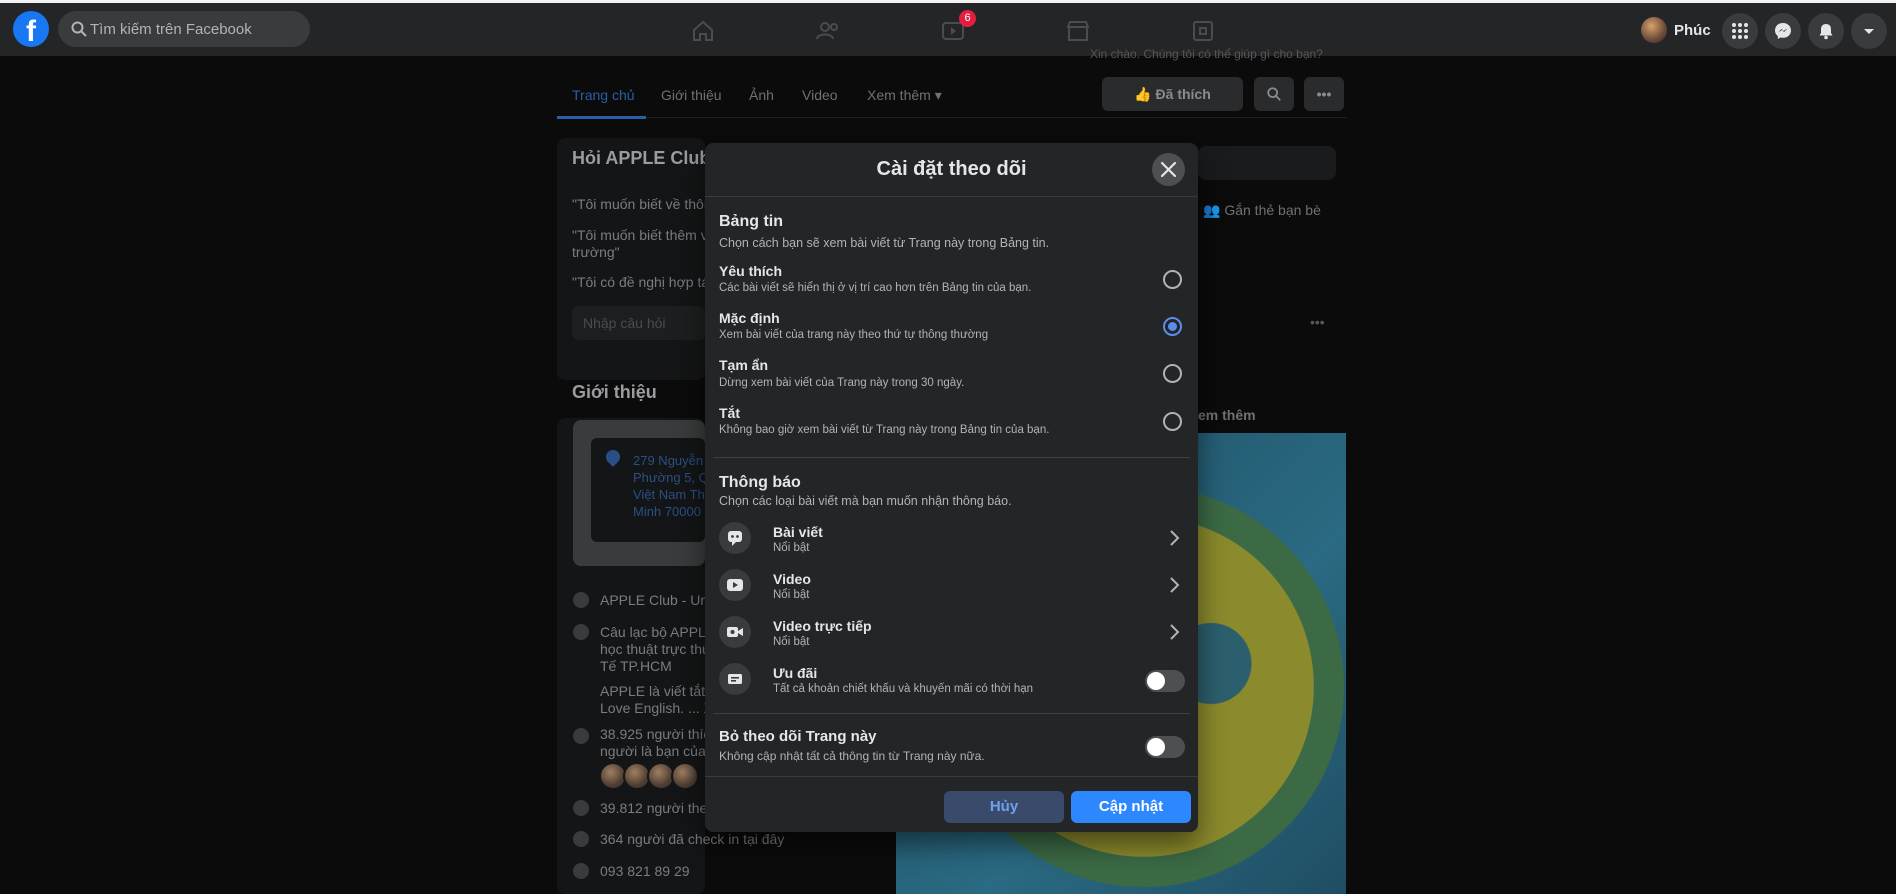  Describe the element at coordinates (1156, 681) in the screenshot. I see `toggle-knob` at that location.